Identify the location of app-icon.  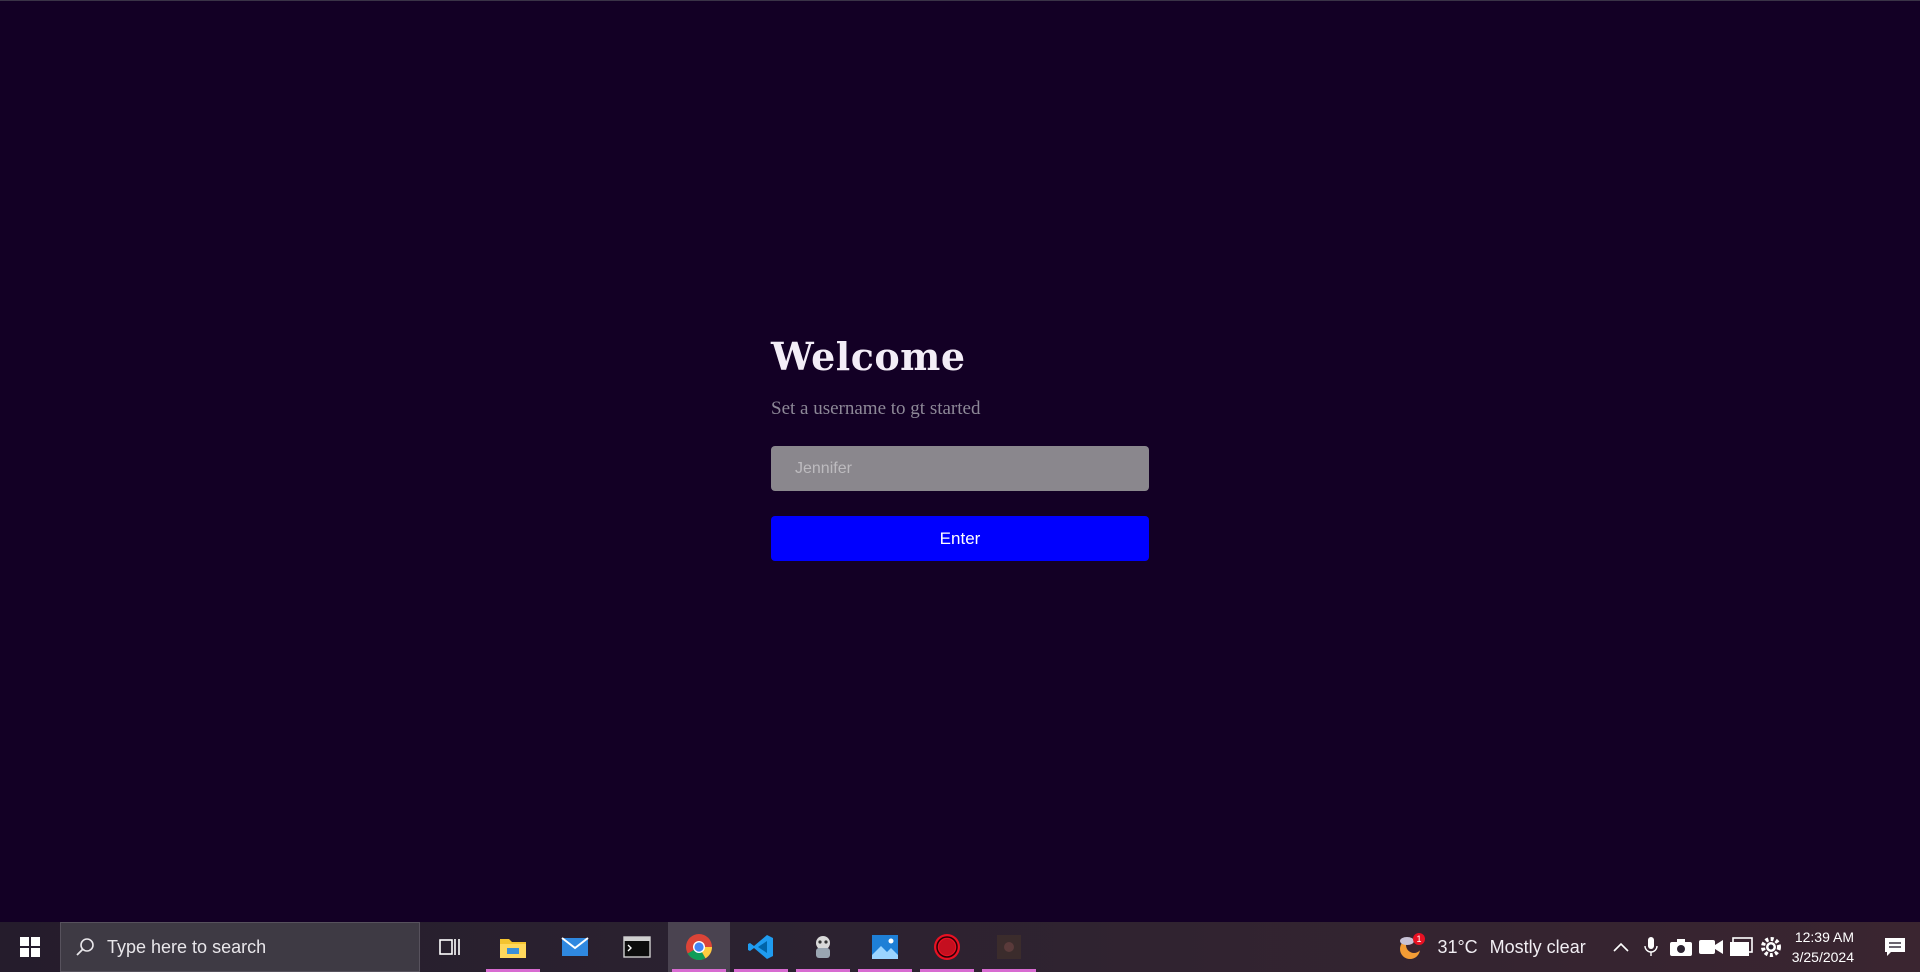
(823, 947).